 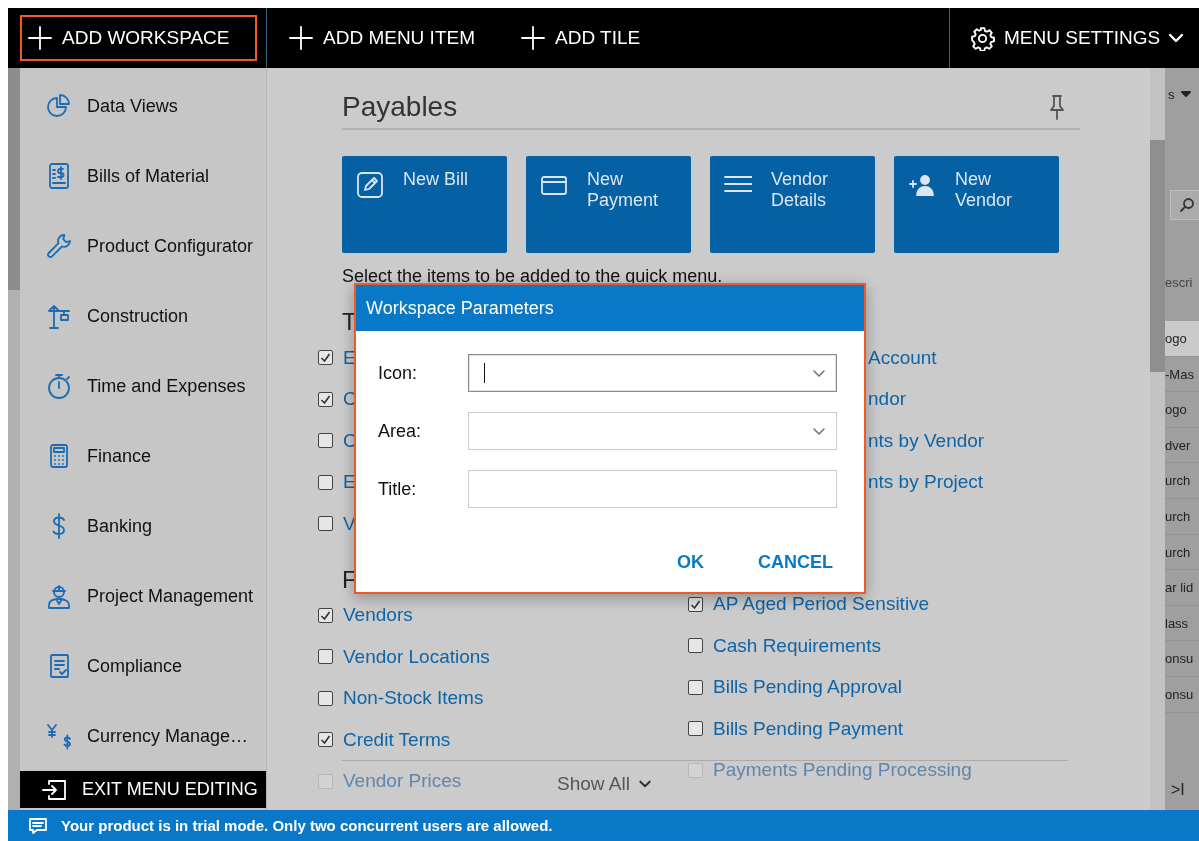 I want to click on page-title: Payables, so click(x=400, y=106).